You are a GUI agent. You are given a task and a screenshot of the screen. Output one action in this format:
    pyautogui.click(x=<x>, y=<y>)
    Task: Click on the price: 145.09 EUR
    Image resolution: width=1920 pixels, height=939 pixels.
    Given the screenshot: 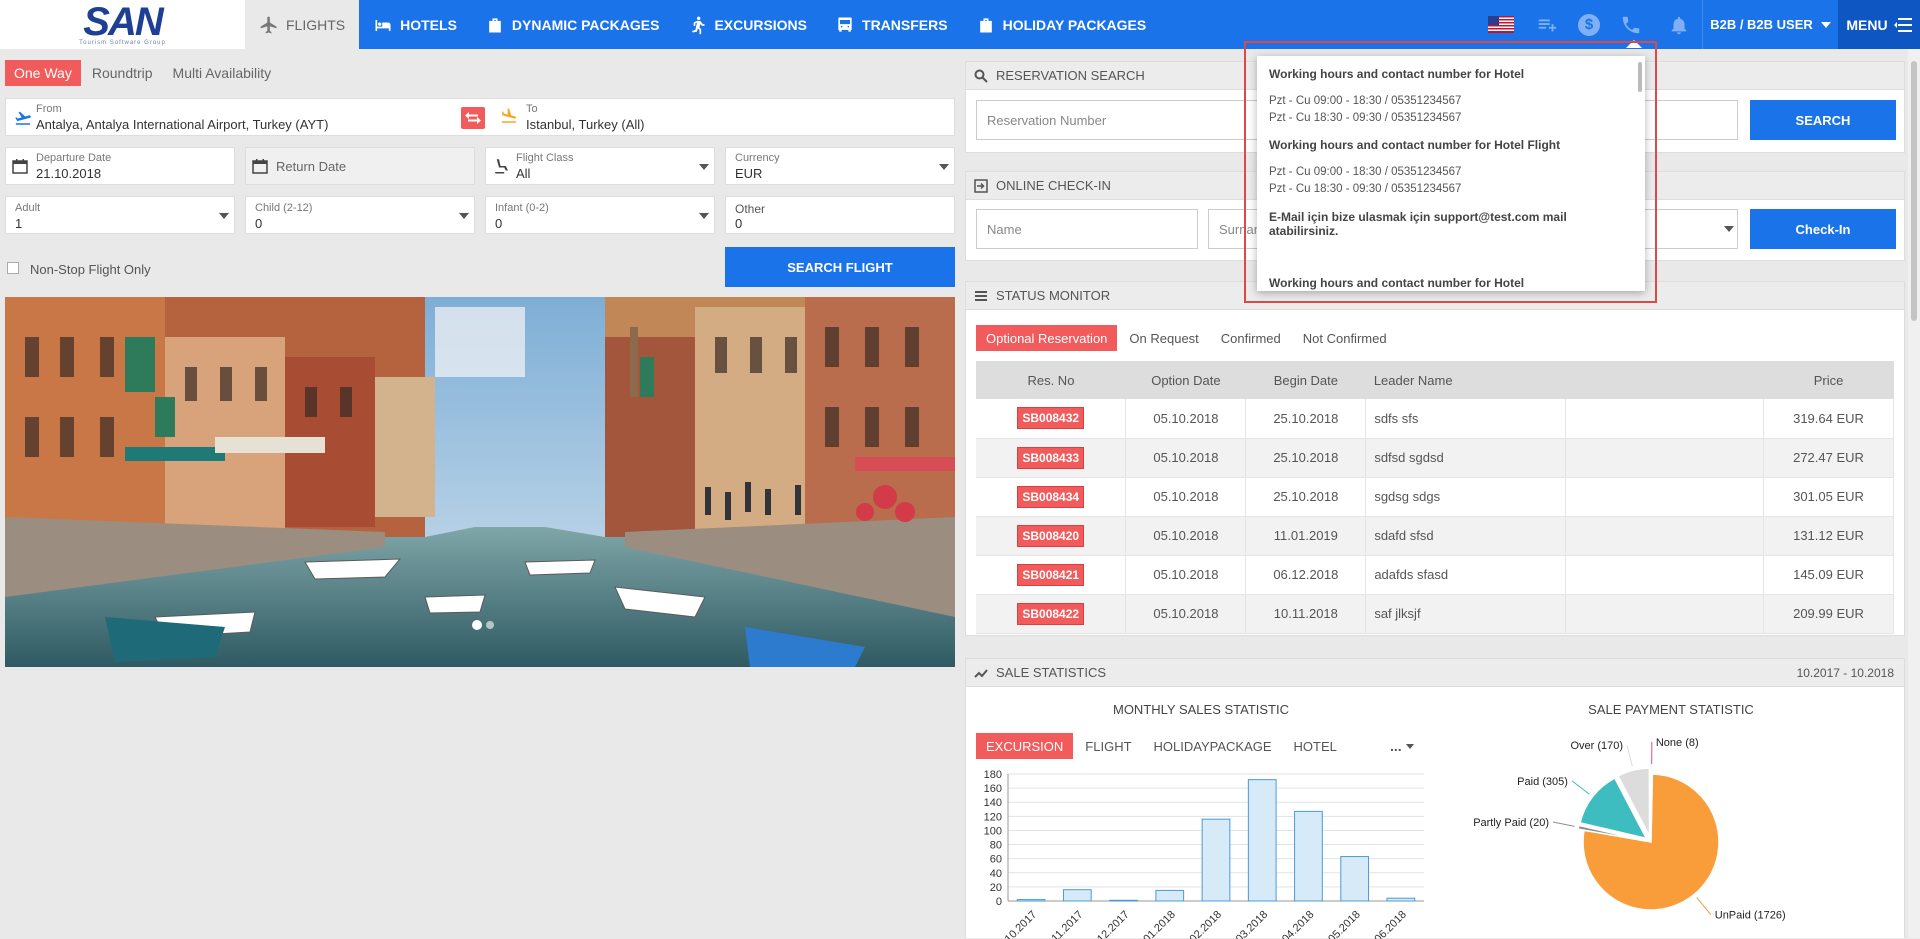 What is the action you would take?
    pyautogui.click(x=1829, y=574)
    